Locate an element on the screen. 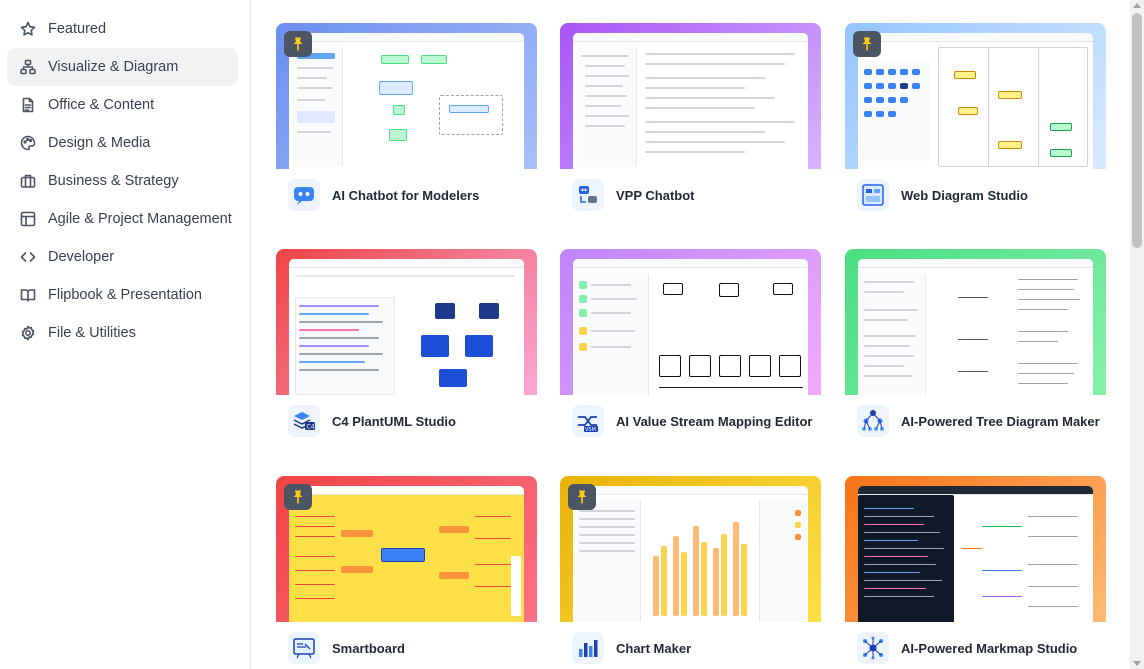 The image size is (1144, 669). app-title: C4 PlantUML Studio is located at coordinates (394, 421).